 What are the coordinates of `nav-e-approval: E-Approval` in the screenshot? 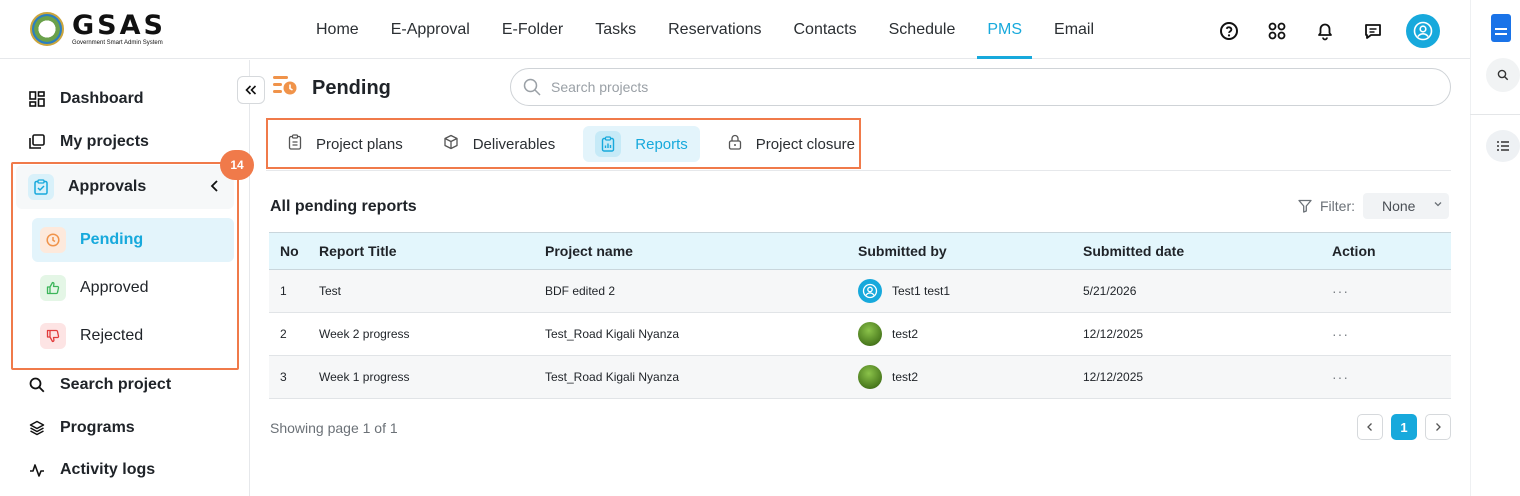 It's located at (430, 29).